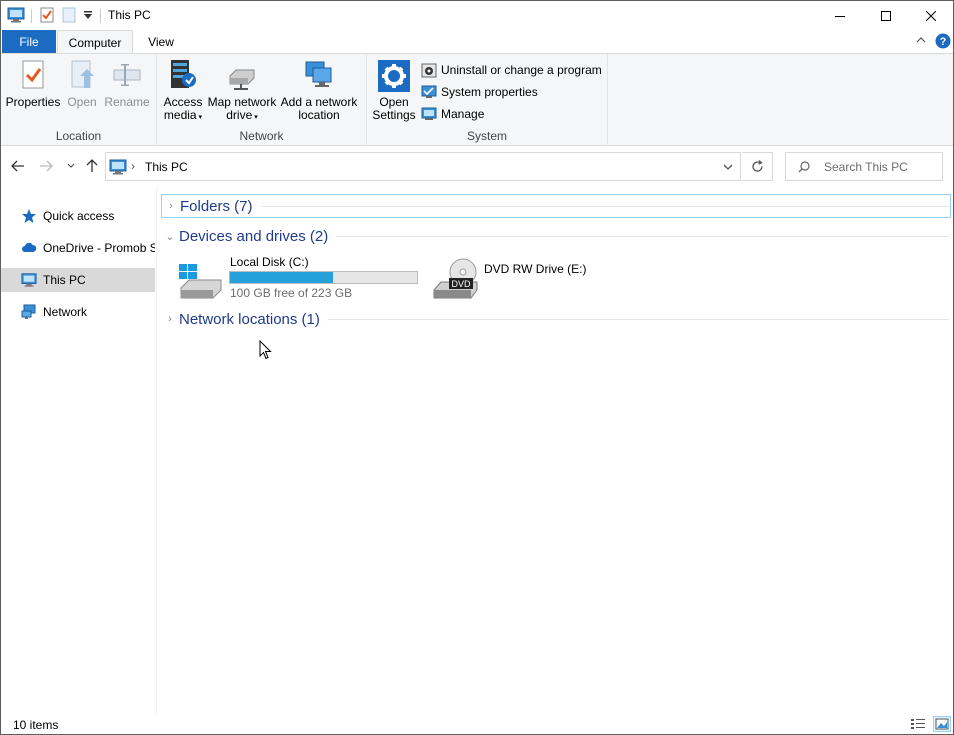 This screenshot has height=735, width=954. Describe the element at coordinates (82, 74) in the screenshot. I see `open-icon` at that location.